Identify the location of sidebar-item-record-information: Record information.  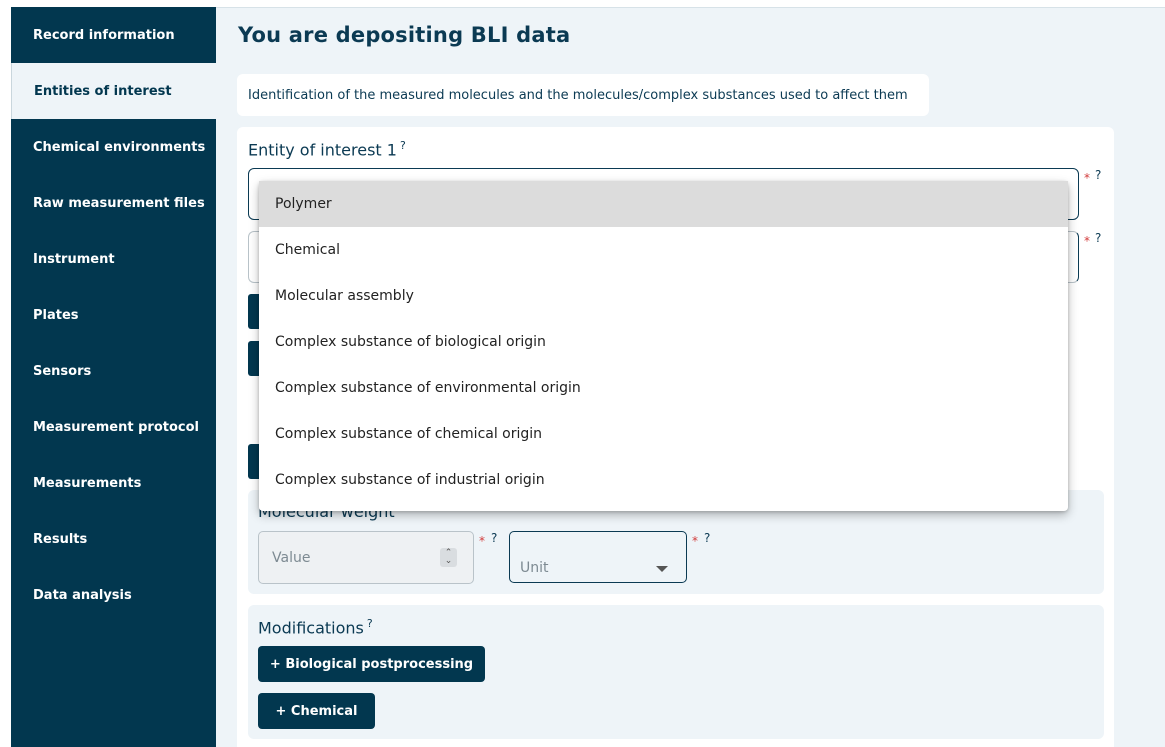
(113, 35).